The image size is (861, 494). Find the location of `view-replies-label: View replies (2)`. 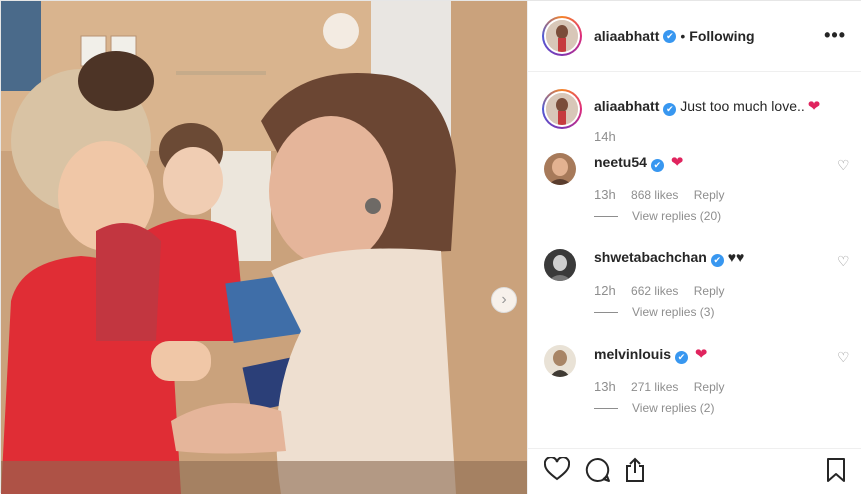

view-replies-label: View replies (2) is located at coordinates (673, 408).